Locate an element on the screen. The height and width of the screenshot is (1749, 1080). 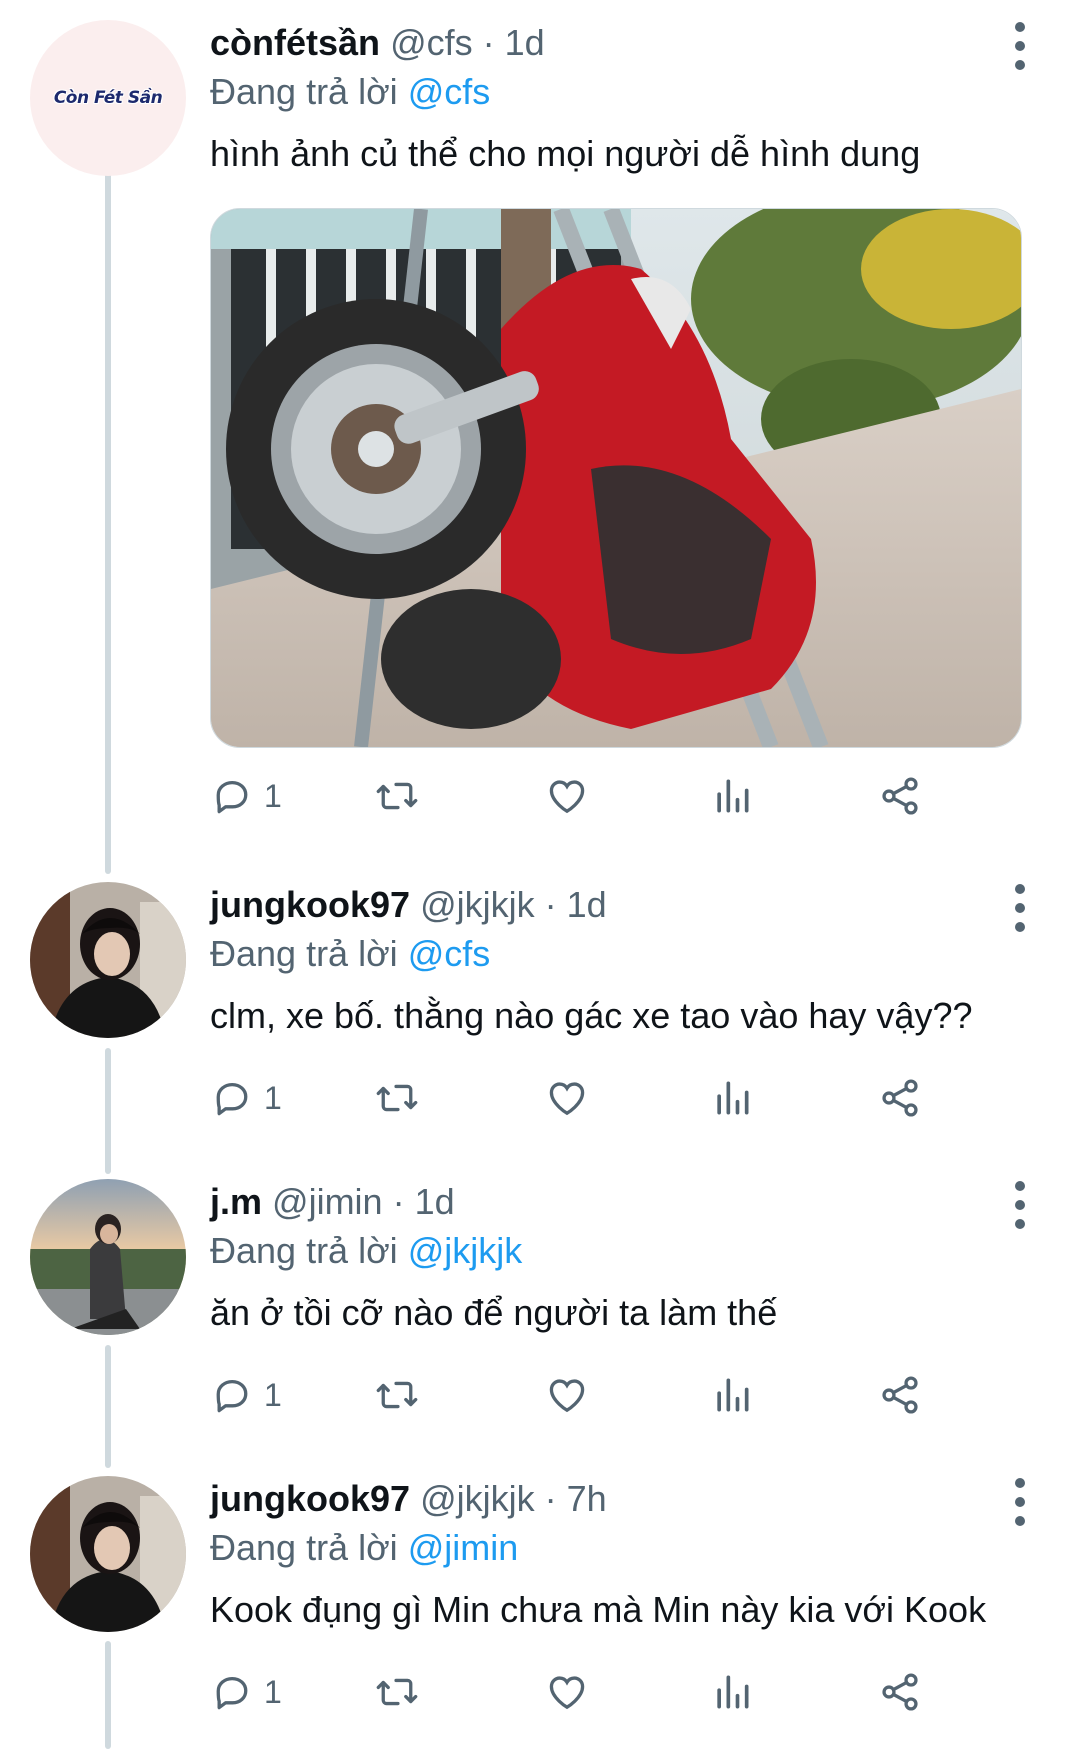
tweet-header: cònfétsần @cfs · 1d is located at coordinates (625, 43).